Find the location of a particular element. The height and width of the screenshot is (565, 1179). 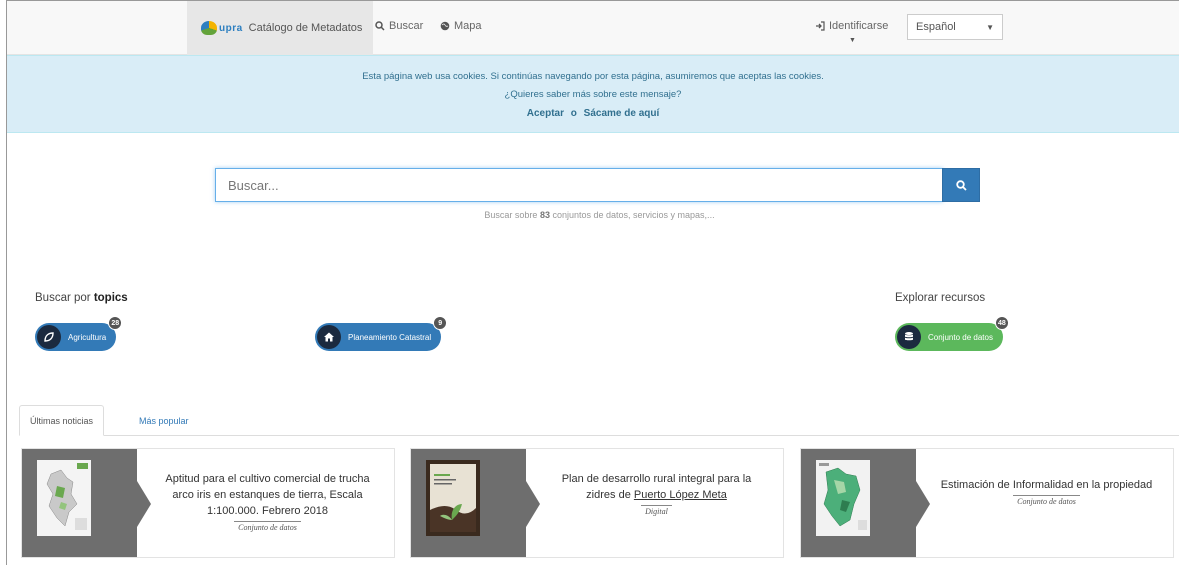

nav-identificarse: Identificarse is located at coordinates (851, 26).